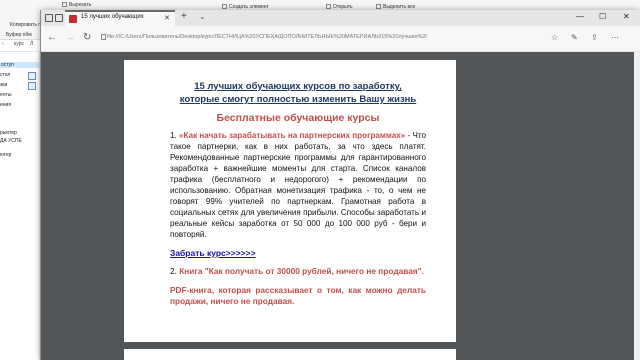 This screenshot has width=640, height=360. I want to click on tab-bar: 15 лучших обучающих ✕ + ⌄ — ☐ ✕, so click(340, 18).